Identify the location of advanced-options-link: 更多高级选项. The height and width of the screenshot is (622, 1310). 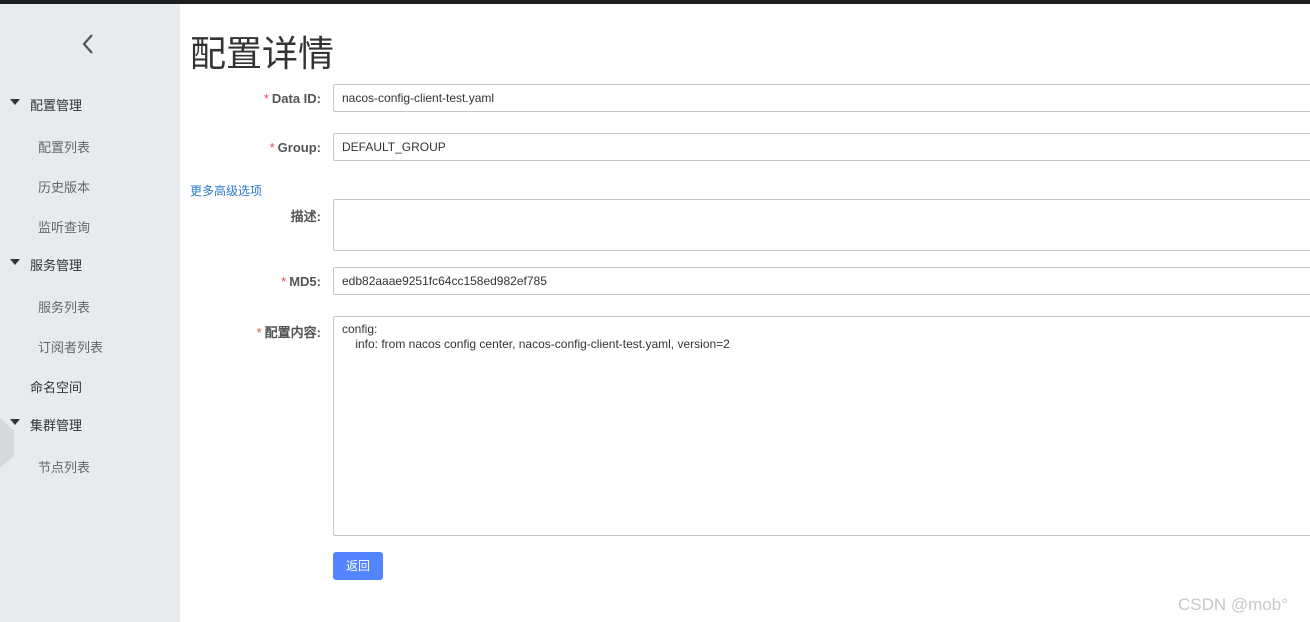
(226, 190).